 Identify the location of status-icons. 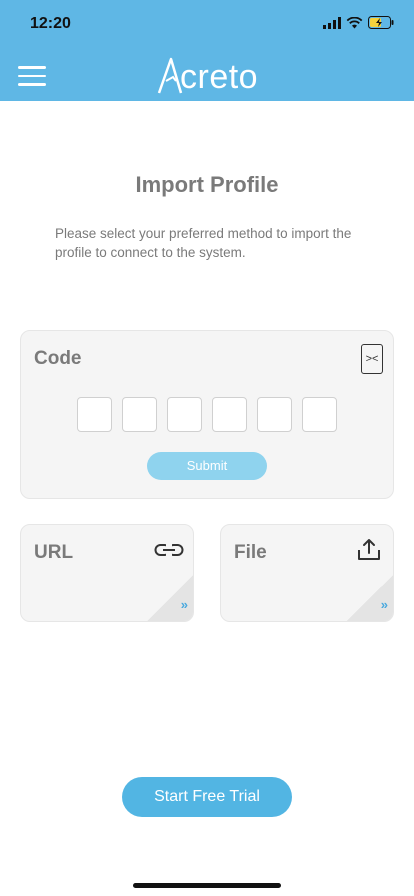
(358, 22).